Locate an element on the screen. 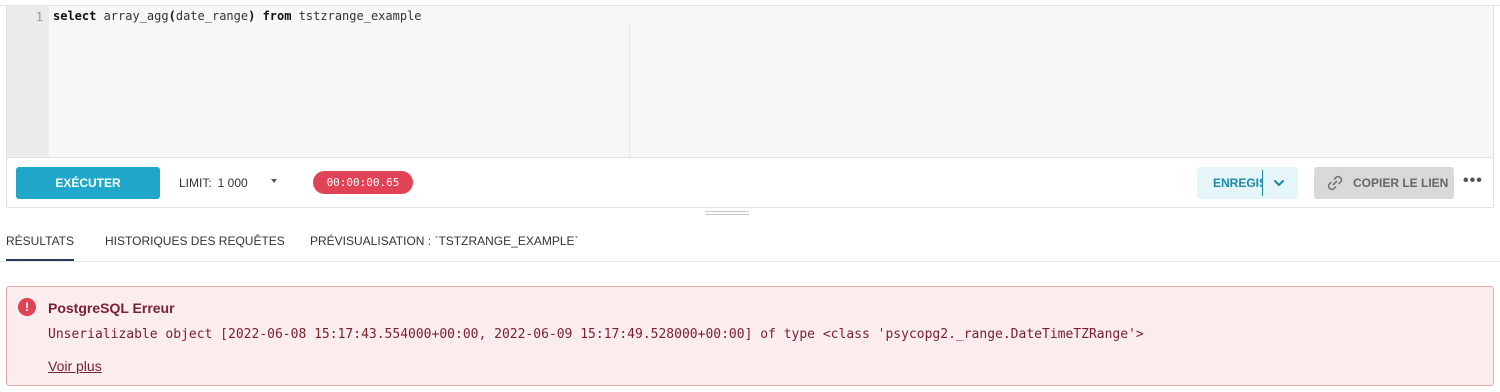 The width and height of the screenshot is (1500, 392). error-title: PostgreSQL Erreur is located at coordinates (111, 308).